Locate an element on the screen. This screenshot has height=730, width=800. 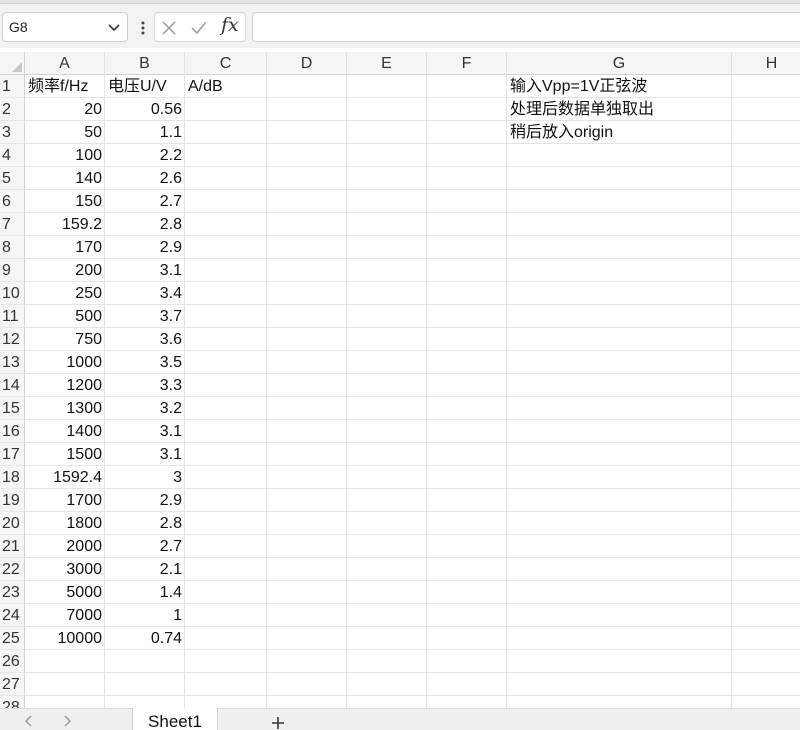
cell-b2: 0.56 is located at coordinates (145, 109).